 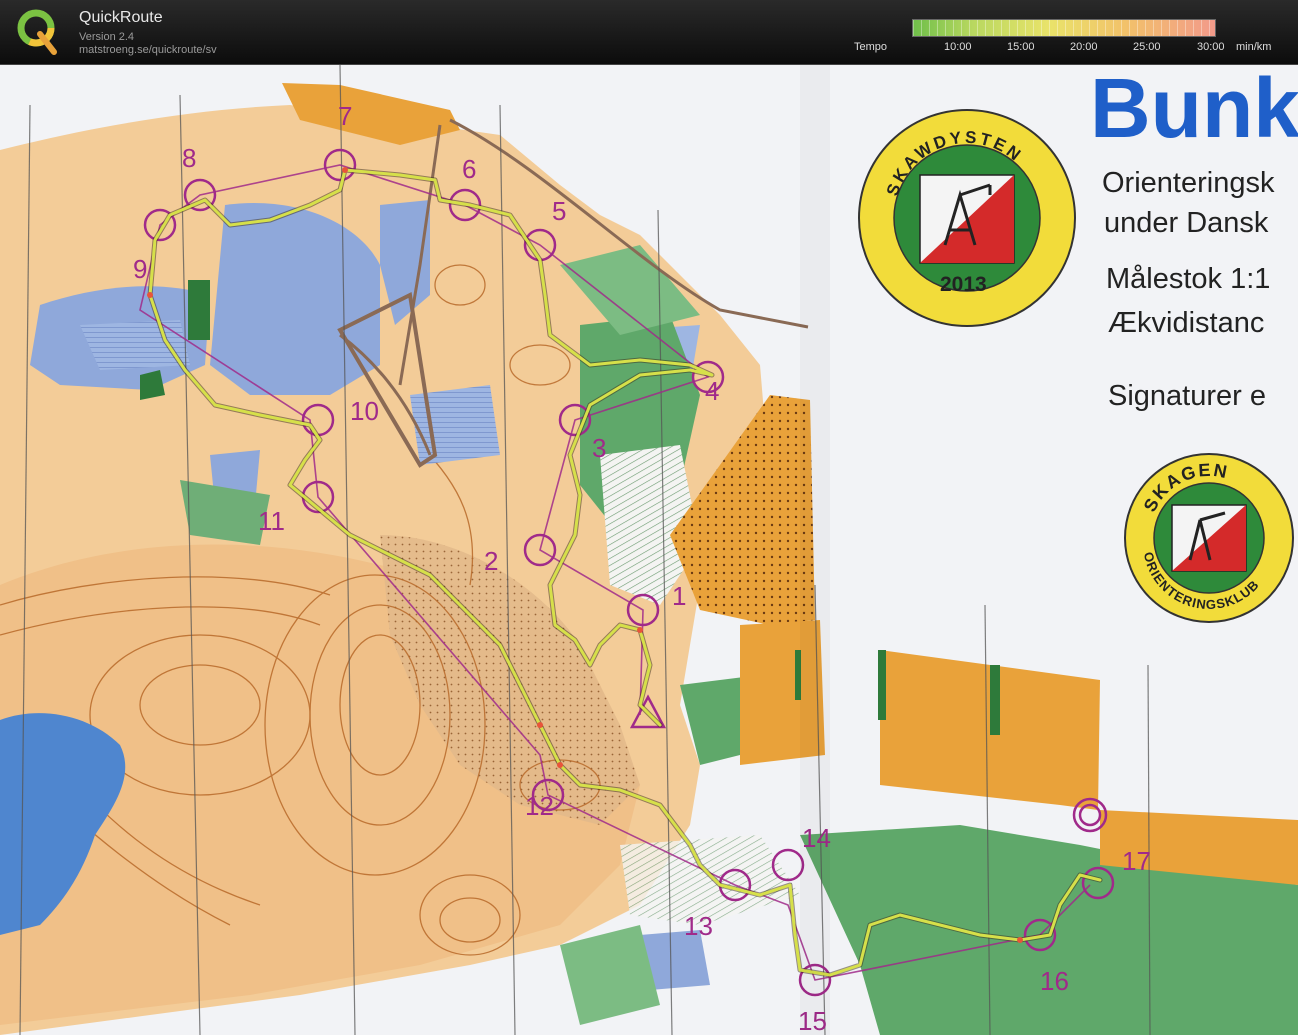 I want to click on tempo-unit: min/km, so click(x=1254, y=47).